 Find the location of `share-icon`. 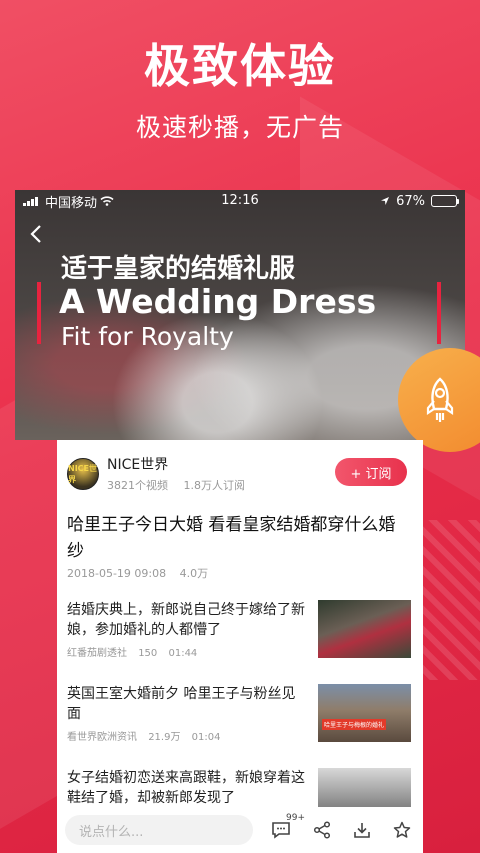

share-icon is located at coordinates (322, 830).